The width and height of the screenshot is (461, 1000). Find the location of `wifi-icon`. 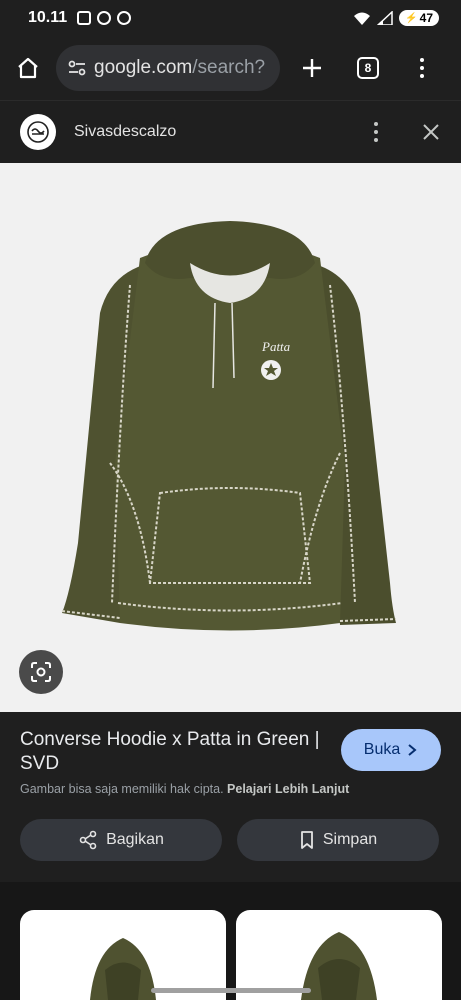

wifi-icon is located at coordinates (362, 18).